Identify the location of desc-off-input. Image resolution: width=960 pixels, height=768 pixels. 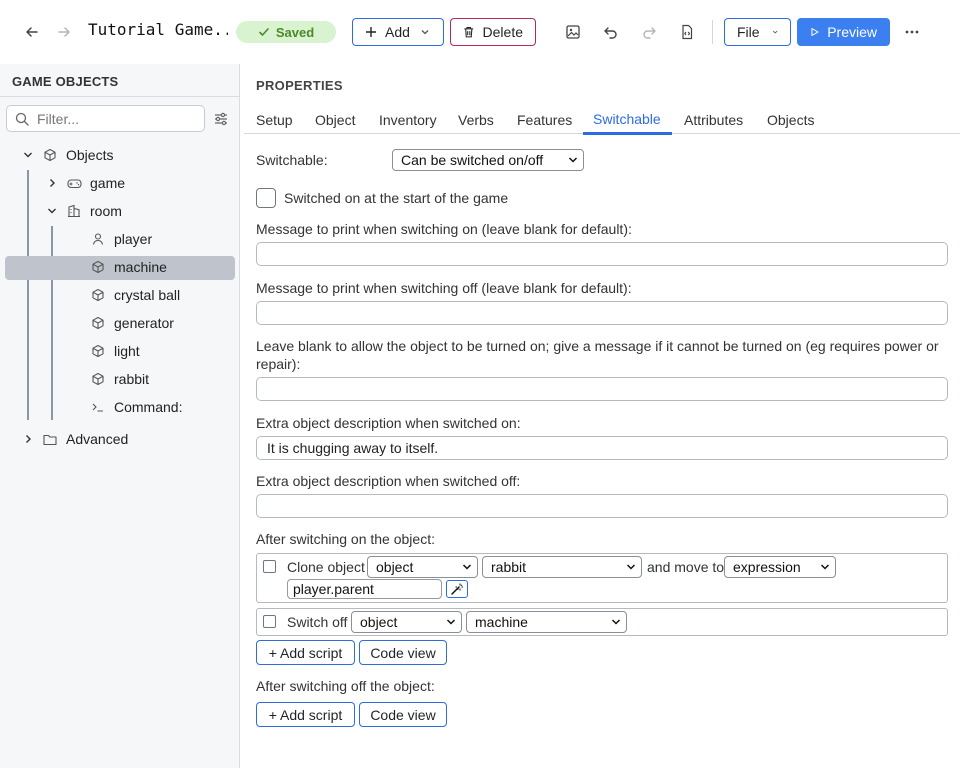
(602, 506).